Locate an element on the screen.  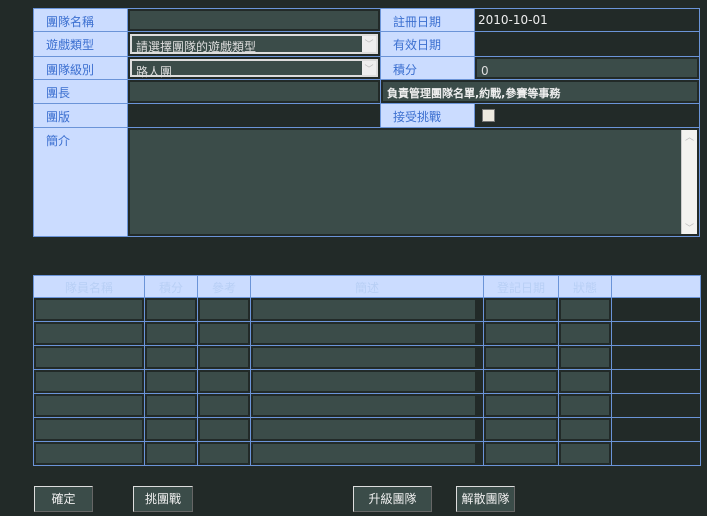
leader-input is located at coordinates (254, 91).